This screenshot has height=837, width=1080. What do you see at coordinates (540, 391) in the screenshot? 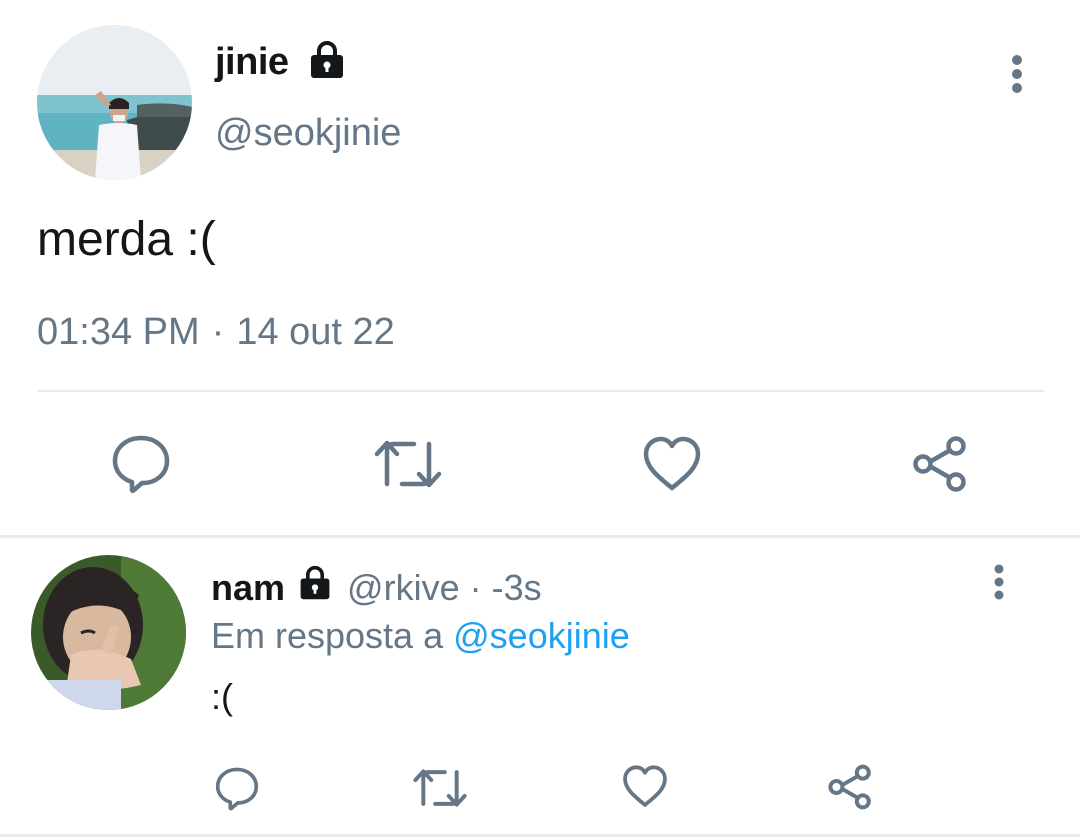
I see `divider` at bounding box center [540, 391].